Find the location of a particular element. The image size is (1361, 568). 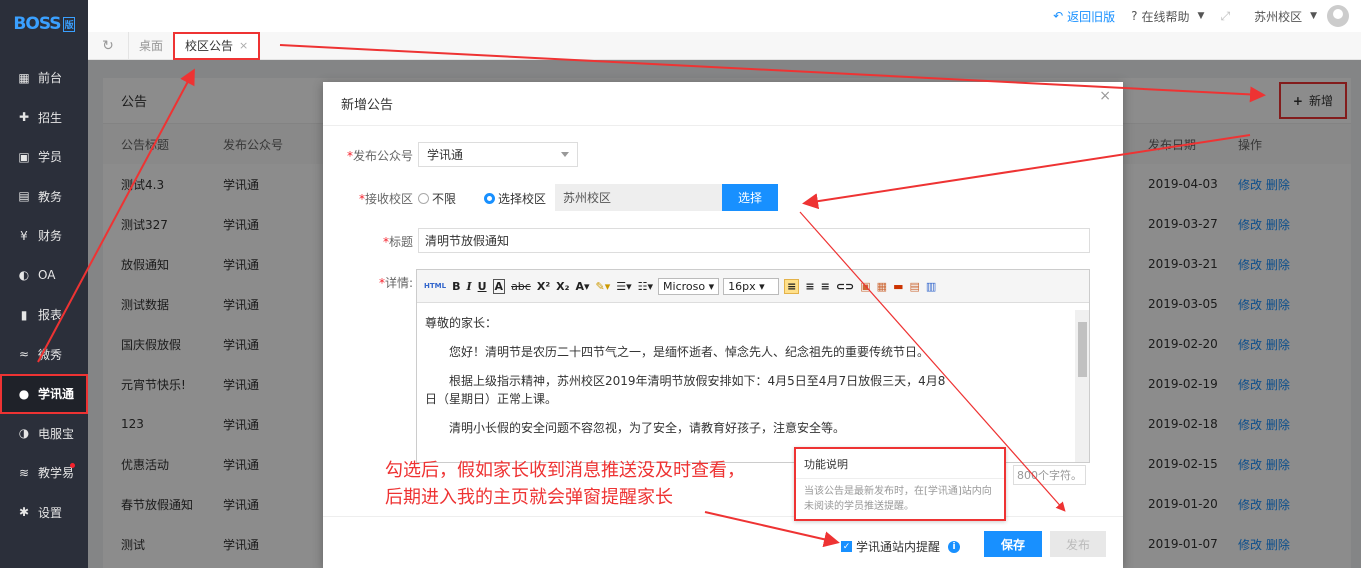

refresh-icon: ↻ is located at coordinates (108, 46).